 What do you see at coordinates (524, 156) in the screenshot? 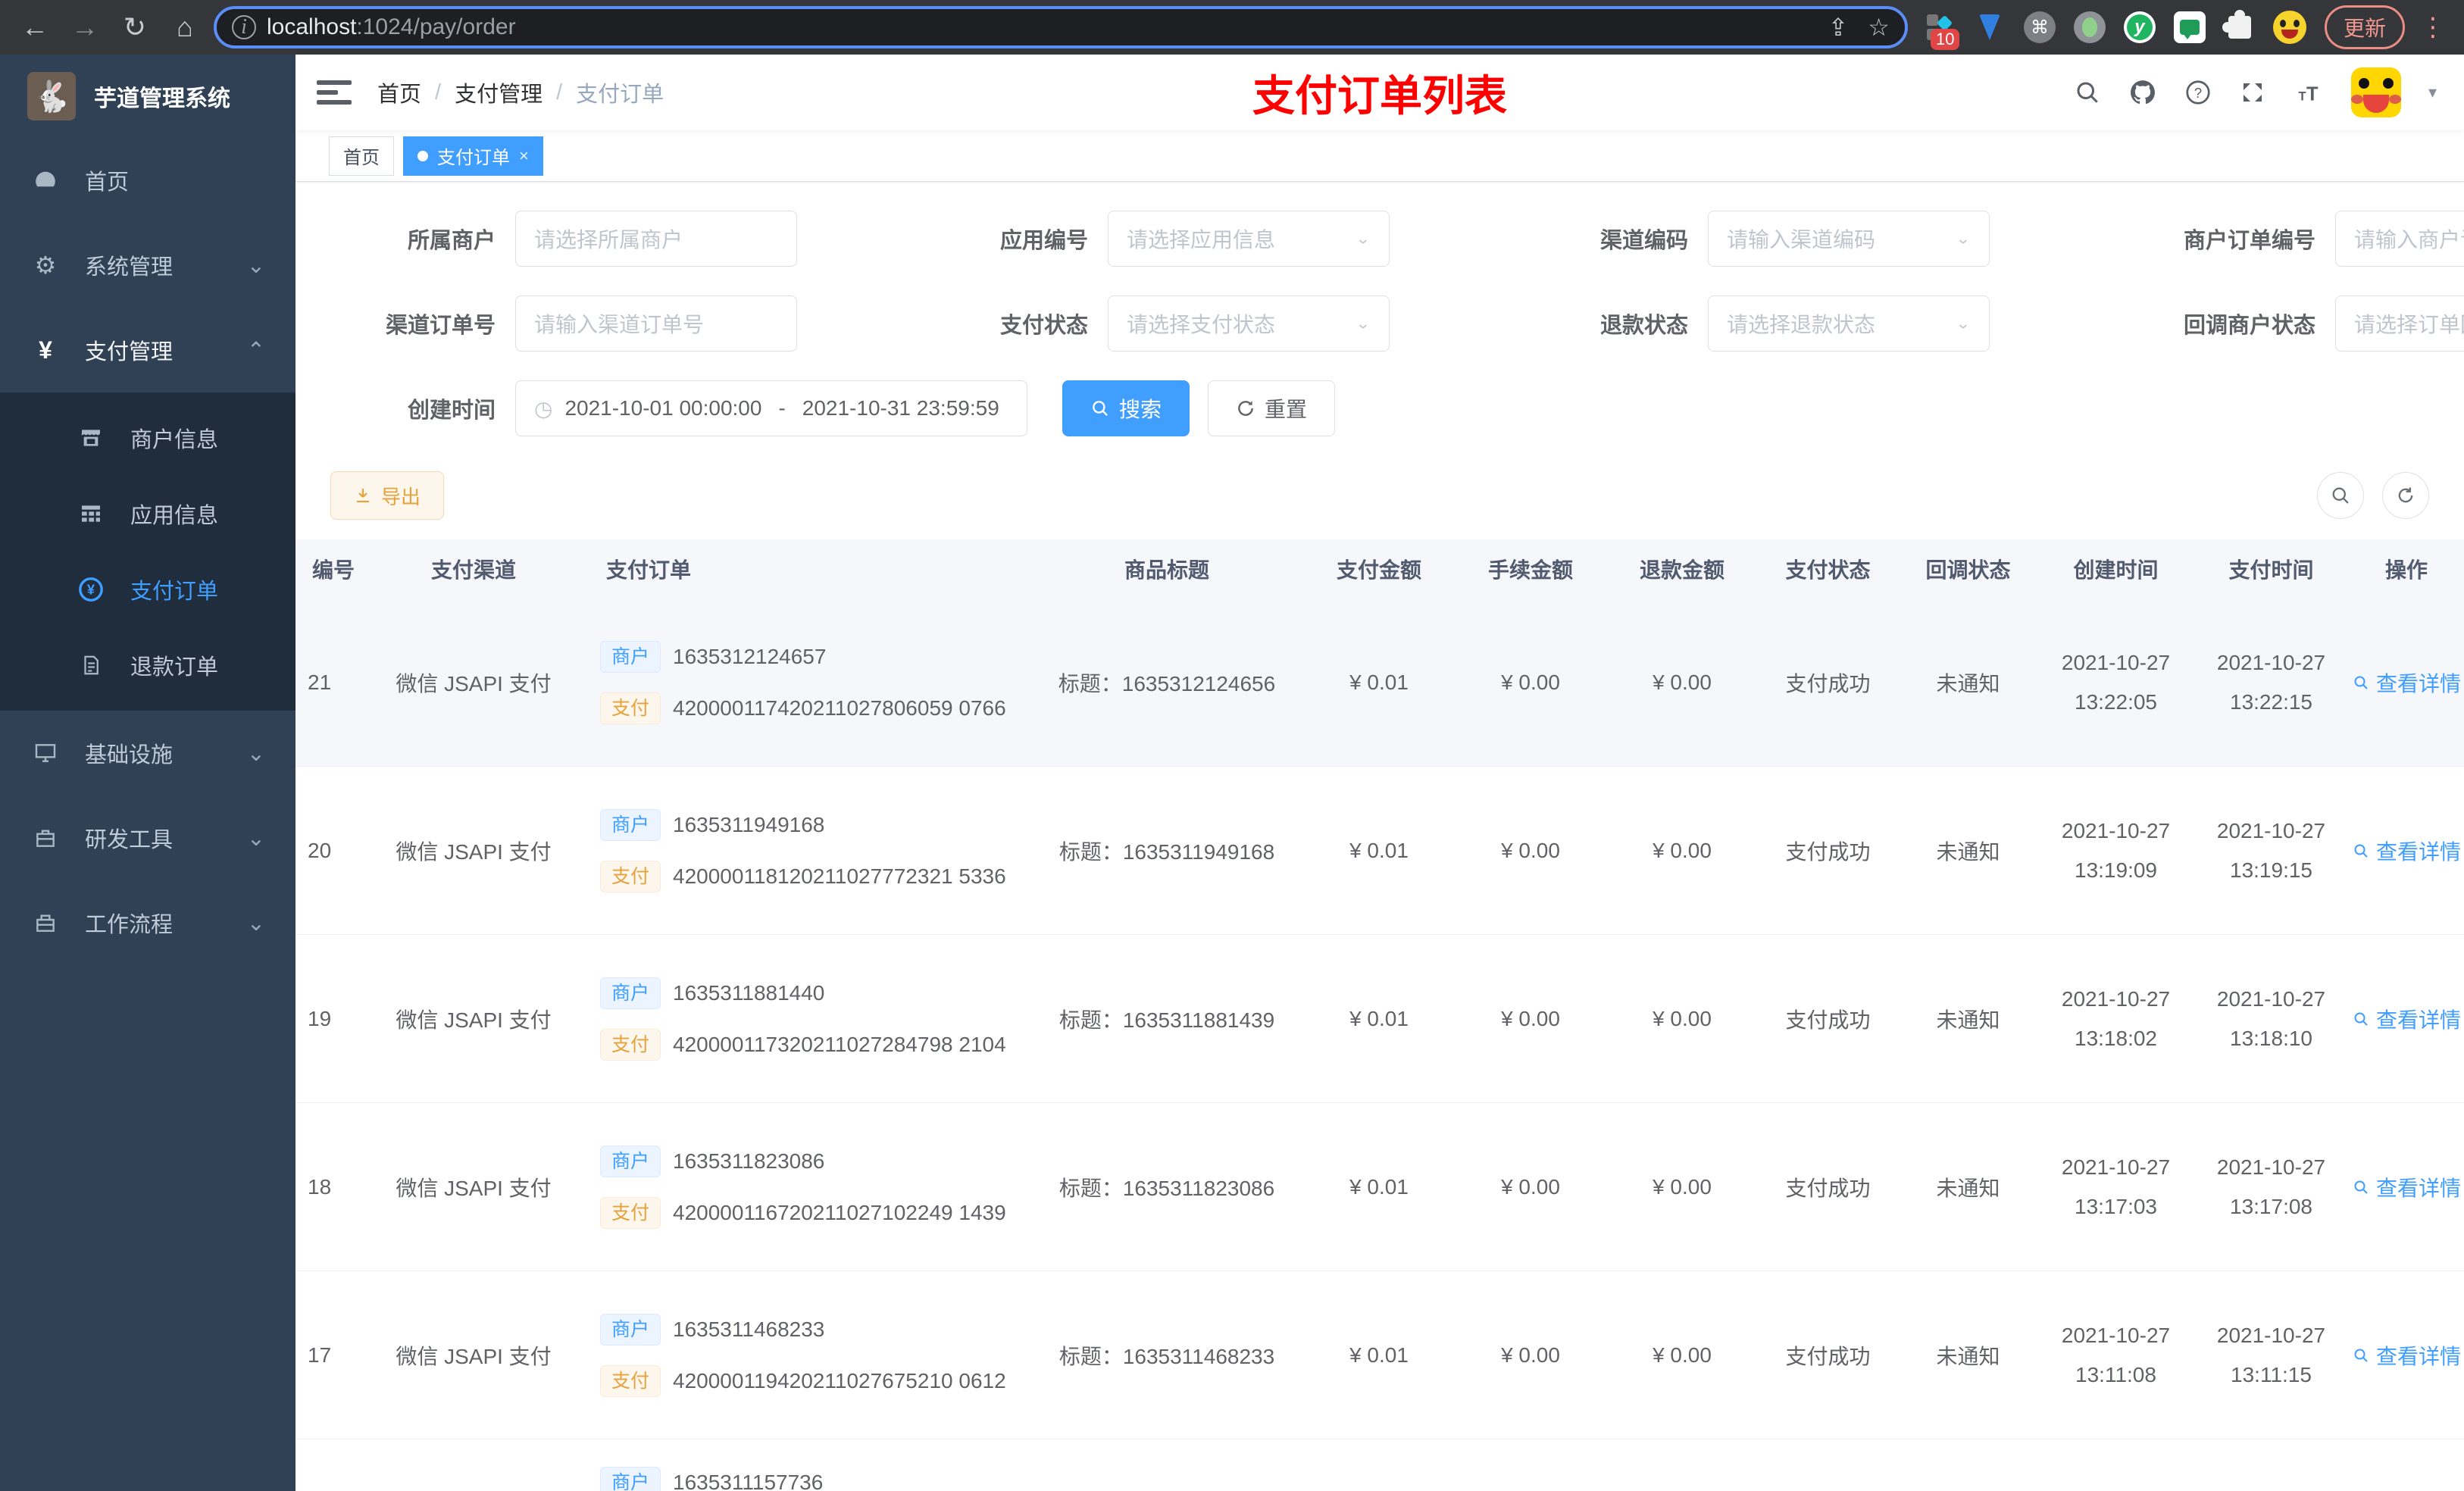
I see `close-icon: ×` at bounding box center [524, 156].